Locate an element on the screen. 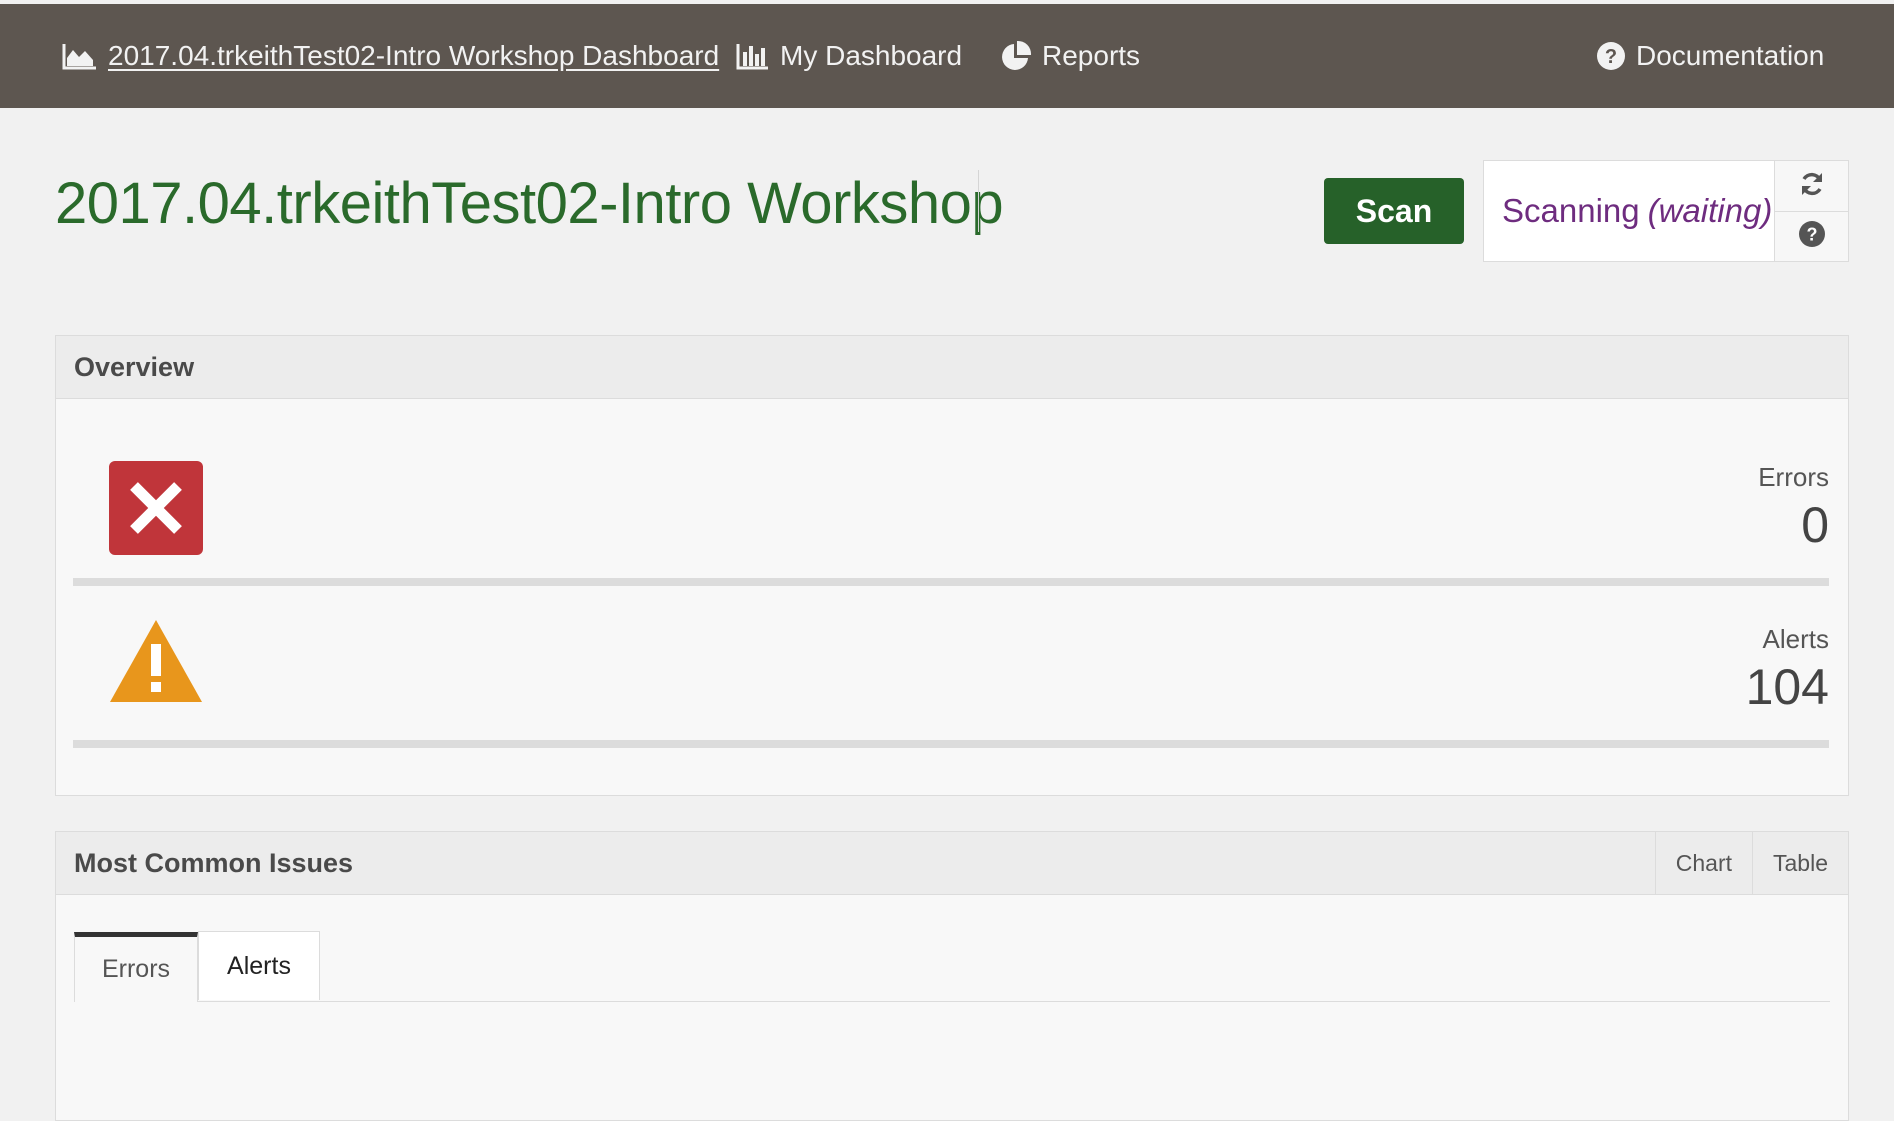  issues-heading: Most Common Issues is located at coordinates (214, 862).